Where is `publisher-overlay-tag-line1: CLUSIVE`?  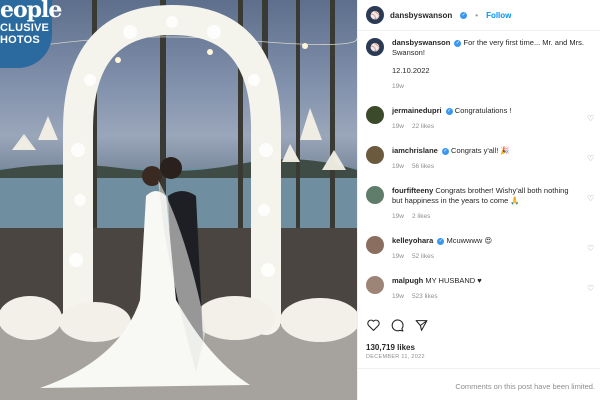 publisher-overlay-tag-line1: CLUSIVE is located at coordinates (25, 28).